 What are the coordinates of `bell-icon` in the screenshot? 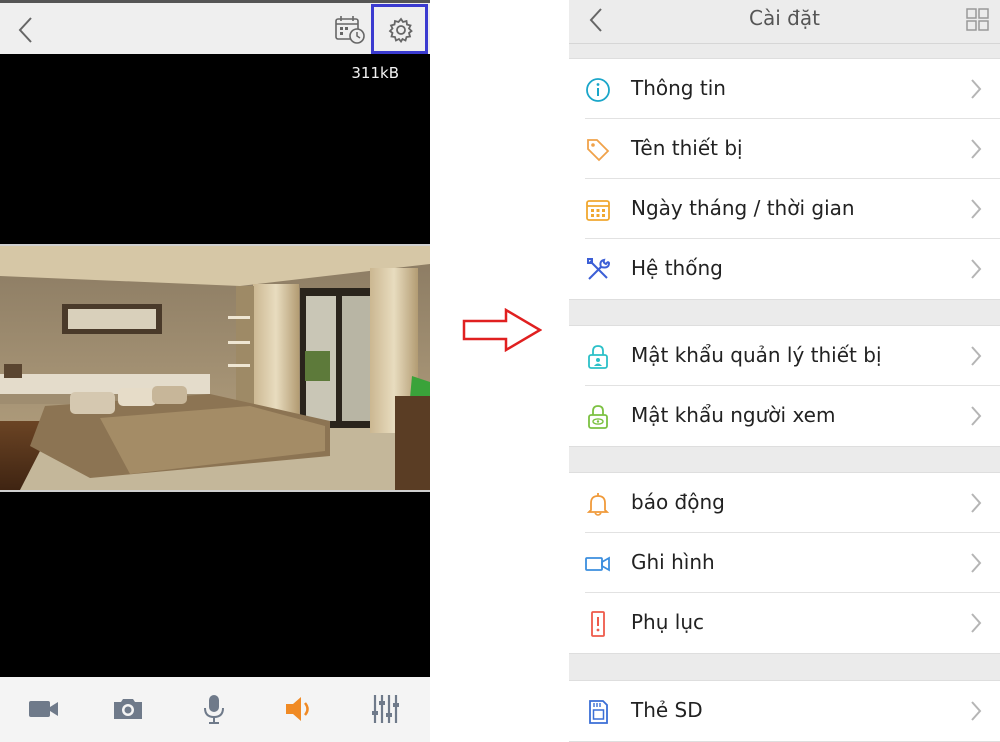 It's located at (598, 504).